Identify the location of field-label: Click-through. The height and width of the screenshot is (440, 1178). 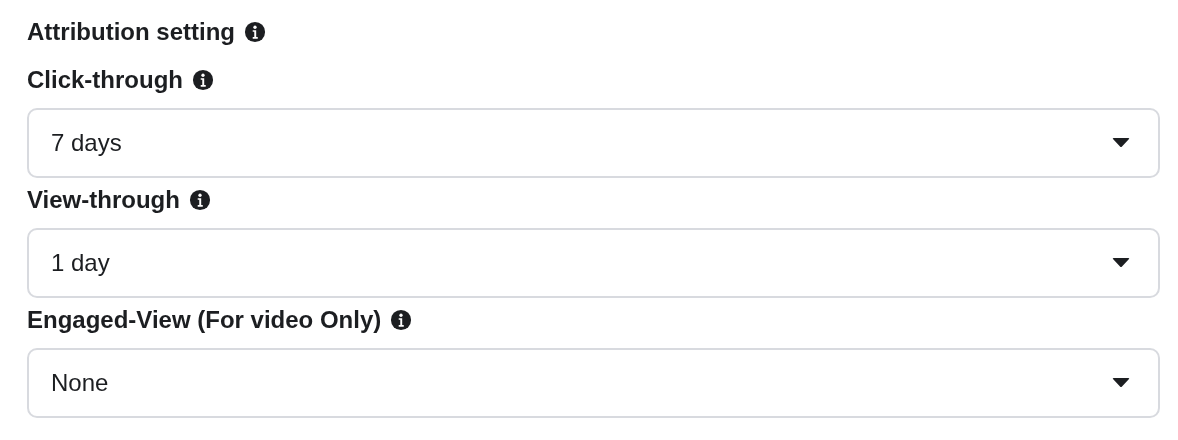
(105, 80).